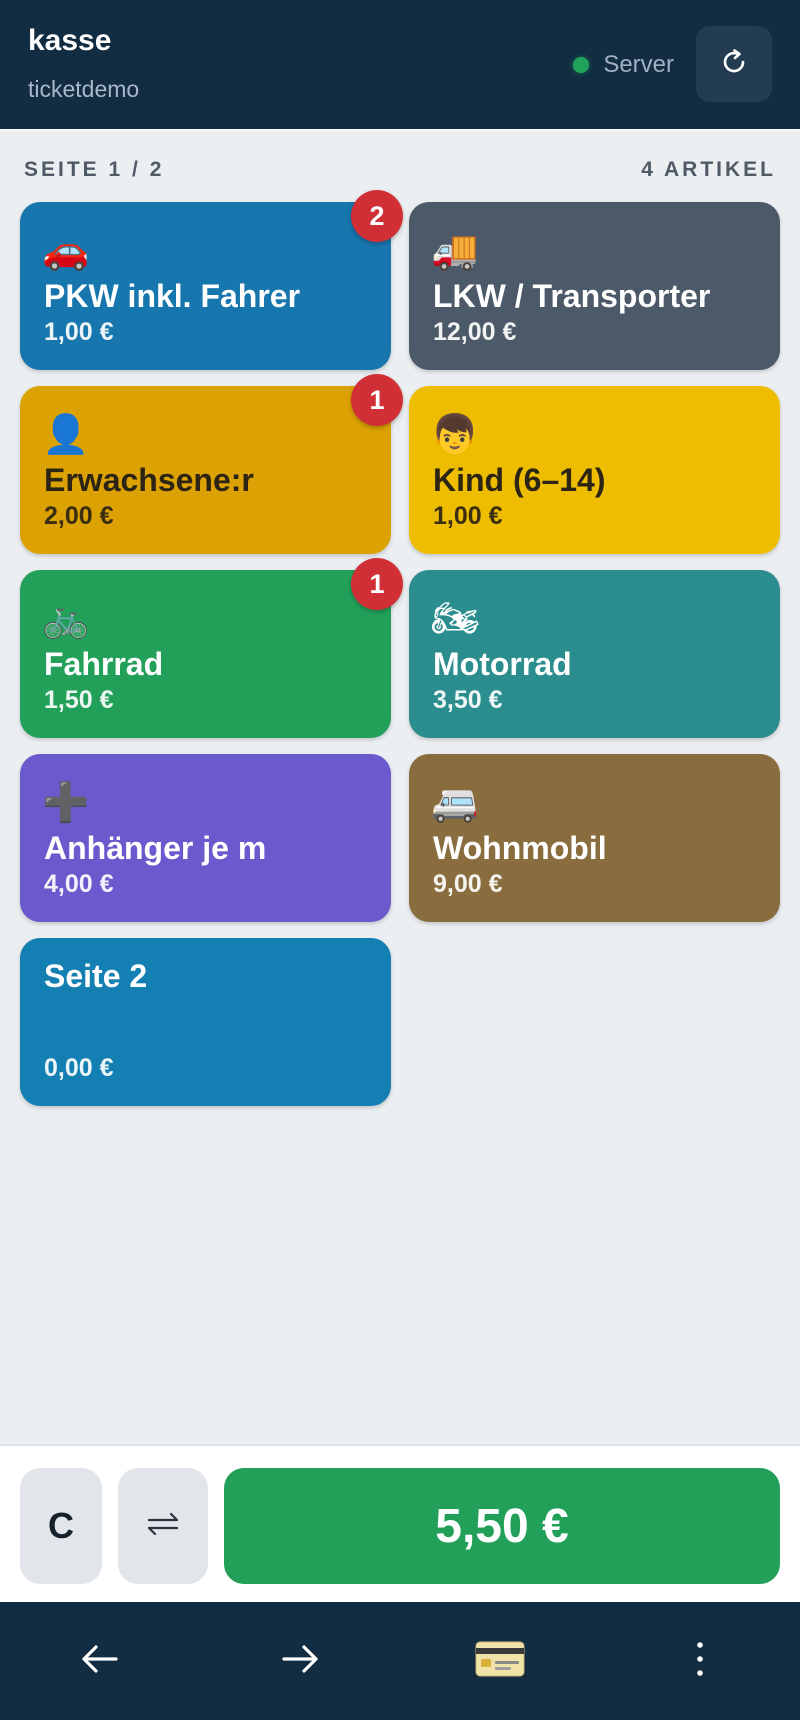  What do you see at coordinates (66, 250) in the screenshot?
I see `product-icon: 🚗` at bounding box center [66, 250].